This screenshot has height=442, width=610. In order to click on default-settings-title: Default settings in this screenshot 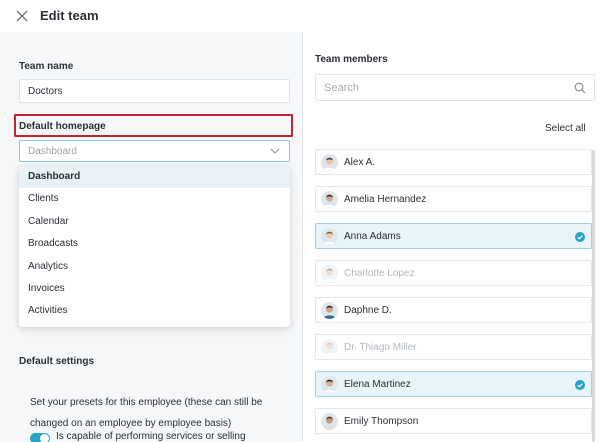, I will do `click(57, 361)`.